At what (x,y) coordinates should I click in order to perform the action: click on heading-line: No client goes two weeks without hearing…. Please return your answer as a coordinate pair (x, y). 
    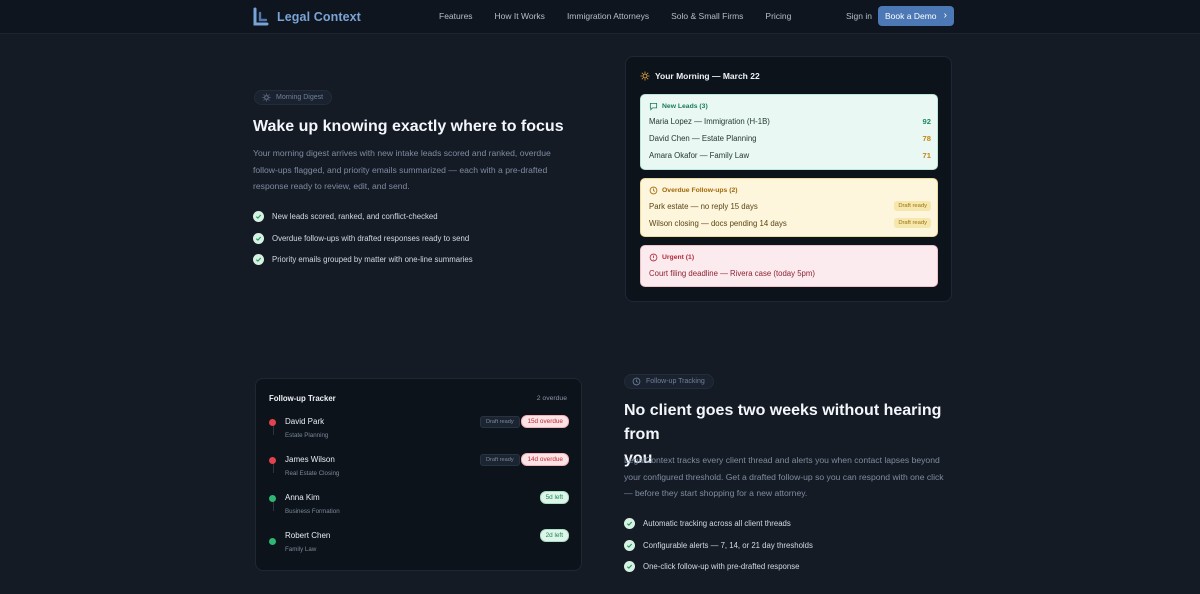
    Looking at the image, I should click on (783, 422).